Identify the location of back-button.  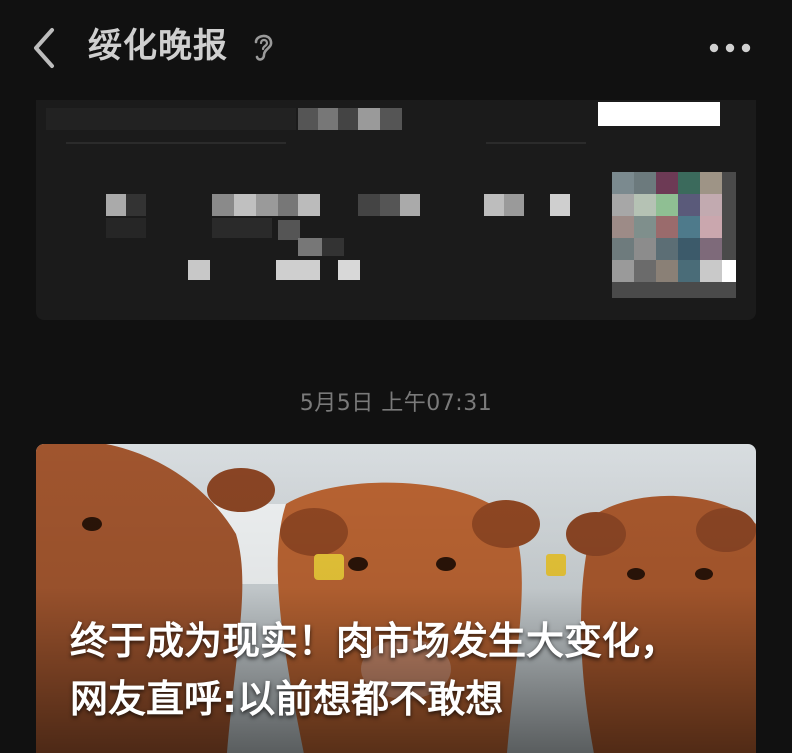
(46, 48).